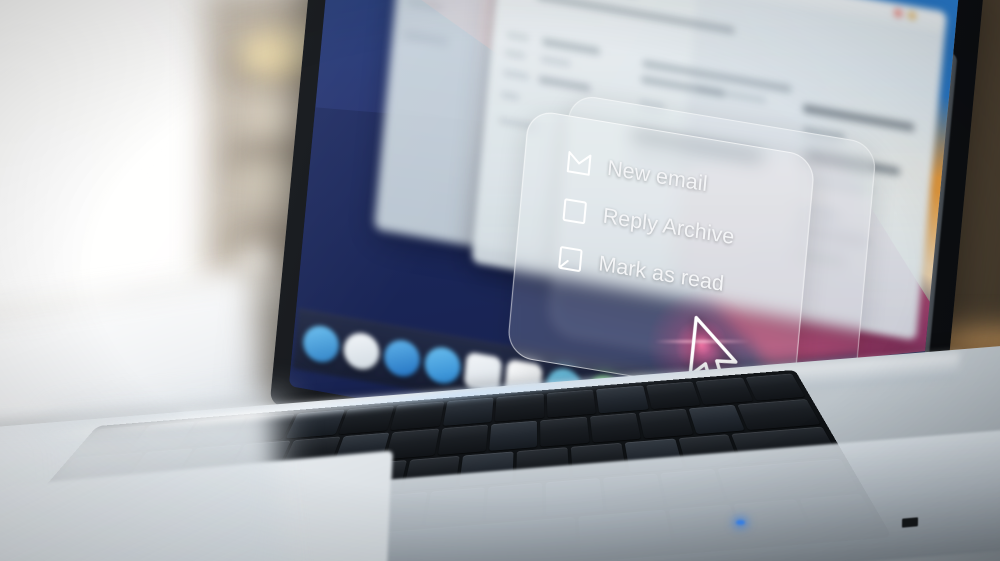  I want to click on dock-icon-finder, so click(321, 343).